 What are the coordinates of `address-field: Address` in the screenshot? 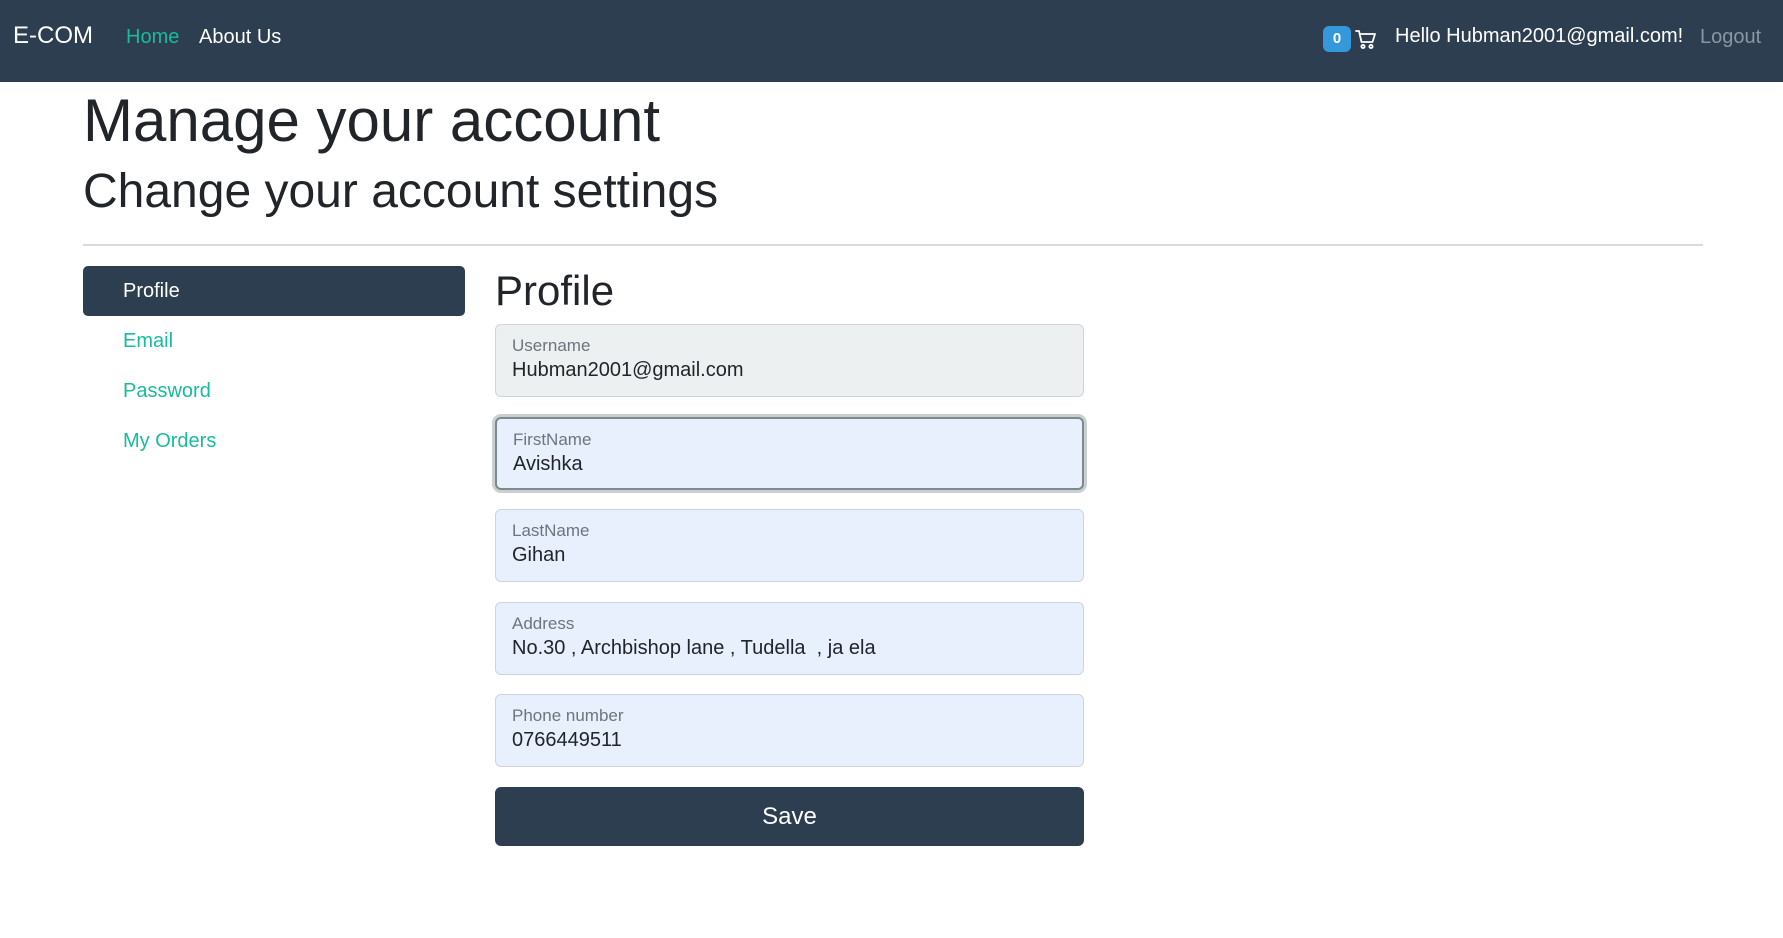 It's located at (789, 638).